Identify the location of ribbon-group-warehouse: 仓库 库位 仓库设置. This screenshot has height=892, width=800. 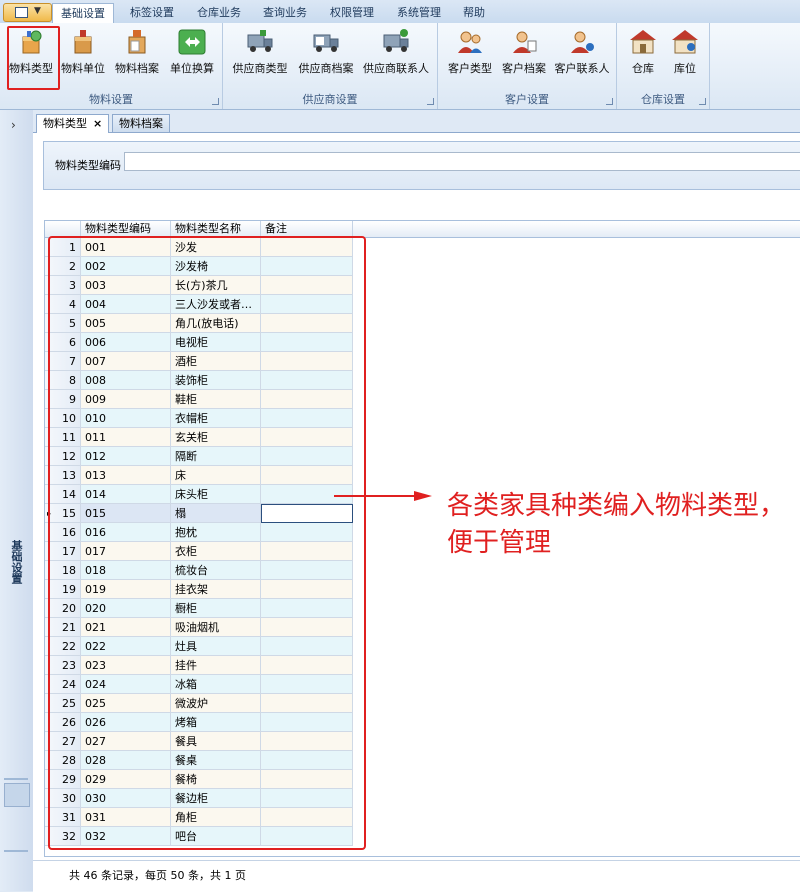
(663, 66).